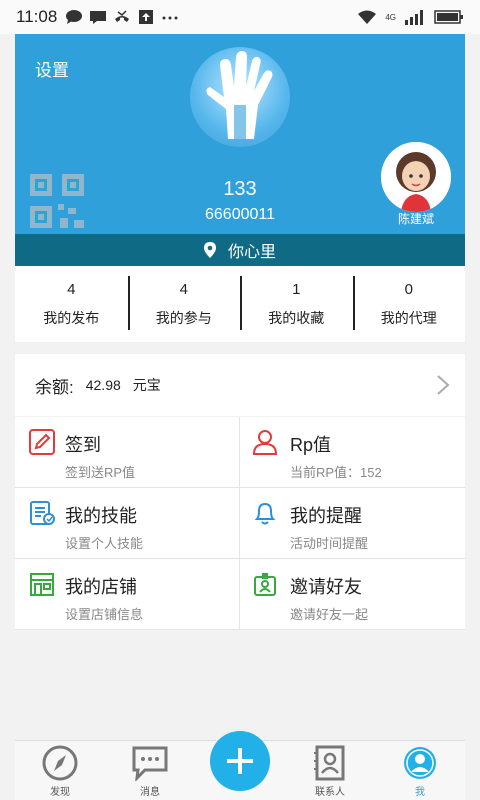 The image size is (480, 800). I want to click on skills-cell: 我的技能 设置个人技能, so click(127, 523).